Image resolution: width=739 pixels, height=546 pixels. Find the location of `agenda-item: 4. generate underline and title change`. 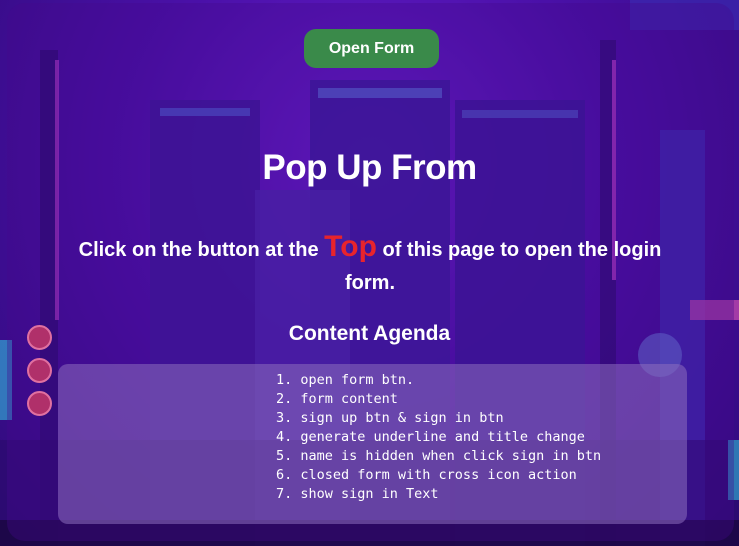

agenda-item: 4. generate underline and title change is located at coordinates (430, 437).